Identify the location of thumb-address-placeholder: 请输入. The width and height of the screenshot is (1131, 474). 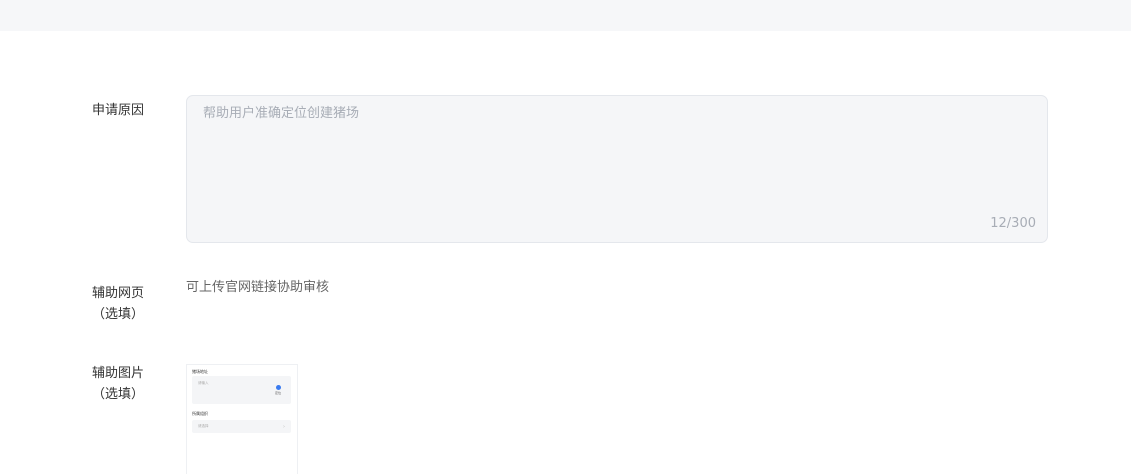
(203, 383).